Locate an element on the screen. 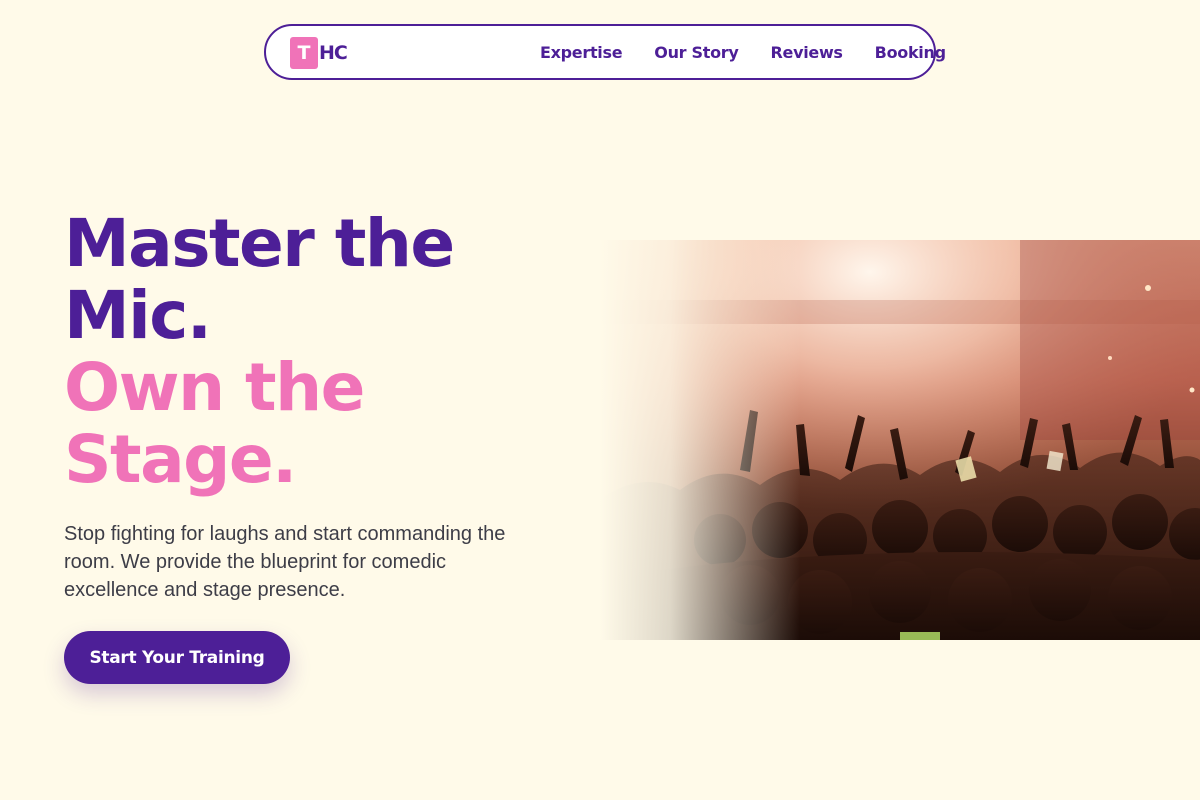  logo-text: HC is located at coordinates (333, 53).